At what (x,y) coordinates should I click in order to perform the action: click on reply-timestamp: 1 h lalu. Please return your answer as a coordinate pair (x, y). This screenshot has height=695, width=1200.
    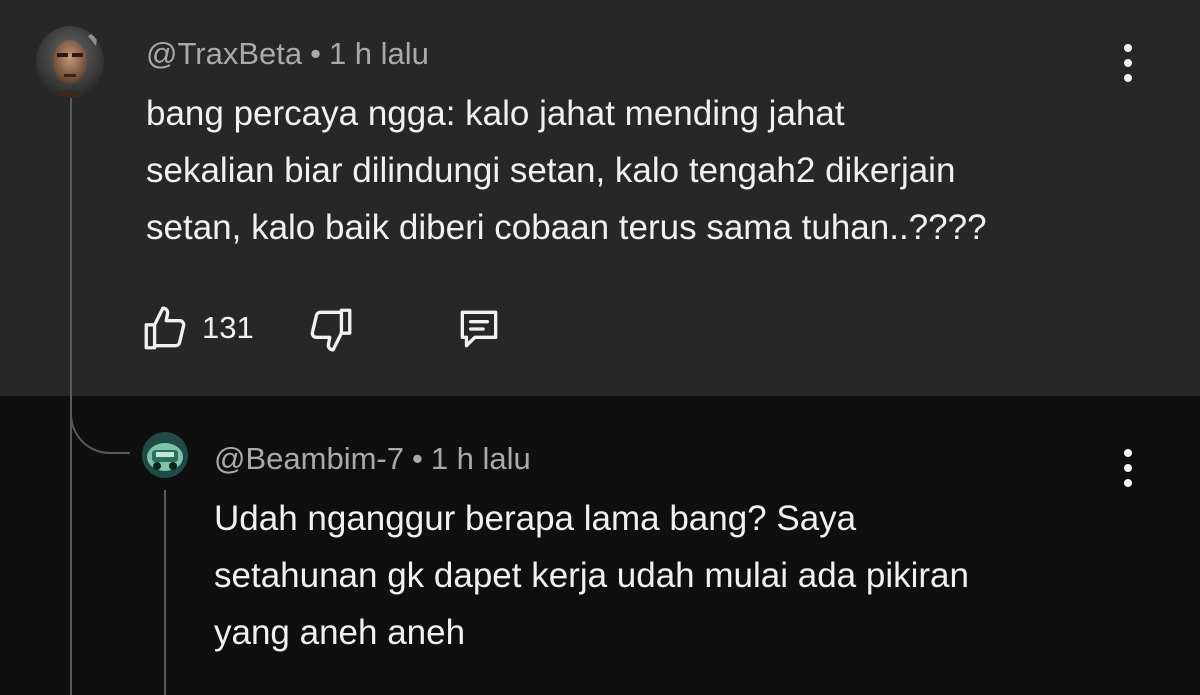
    Looking at the image, I should click on (481, 458).